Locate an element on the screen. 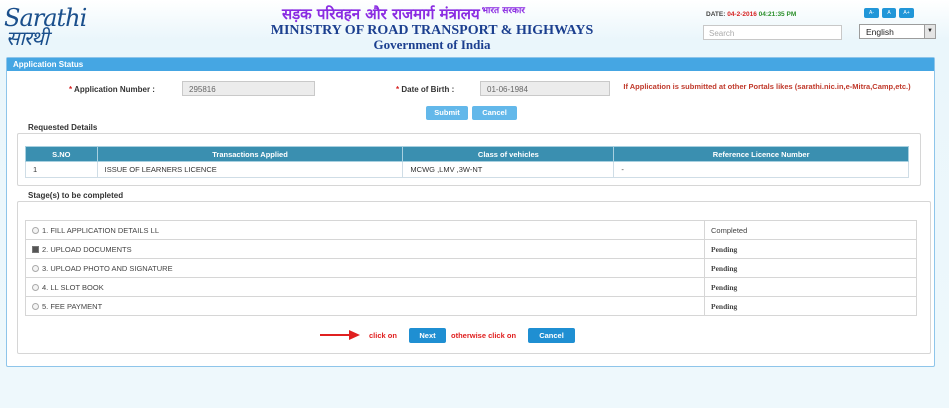 The height and width of the screenshot is (408, 949). column-header-sno: S.NO is located at coordinates (61, 154).